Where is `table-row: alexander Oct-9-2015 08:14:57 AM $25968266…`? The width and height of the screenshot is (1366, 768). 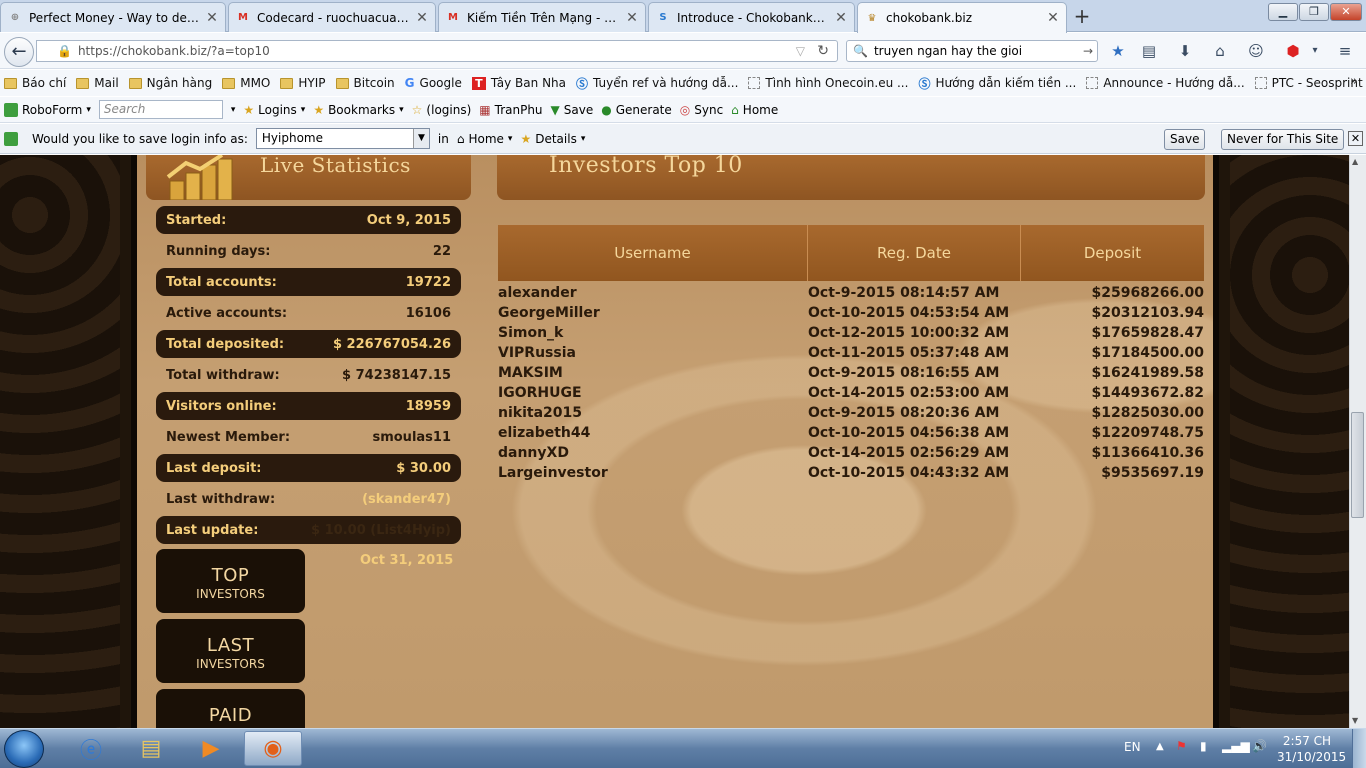 table-row: alexander Oct-9-2015 08:14:57 AM $25968266… is located at coordinates (851, 293).